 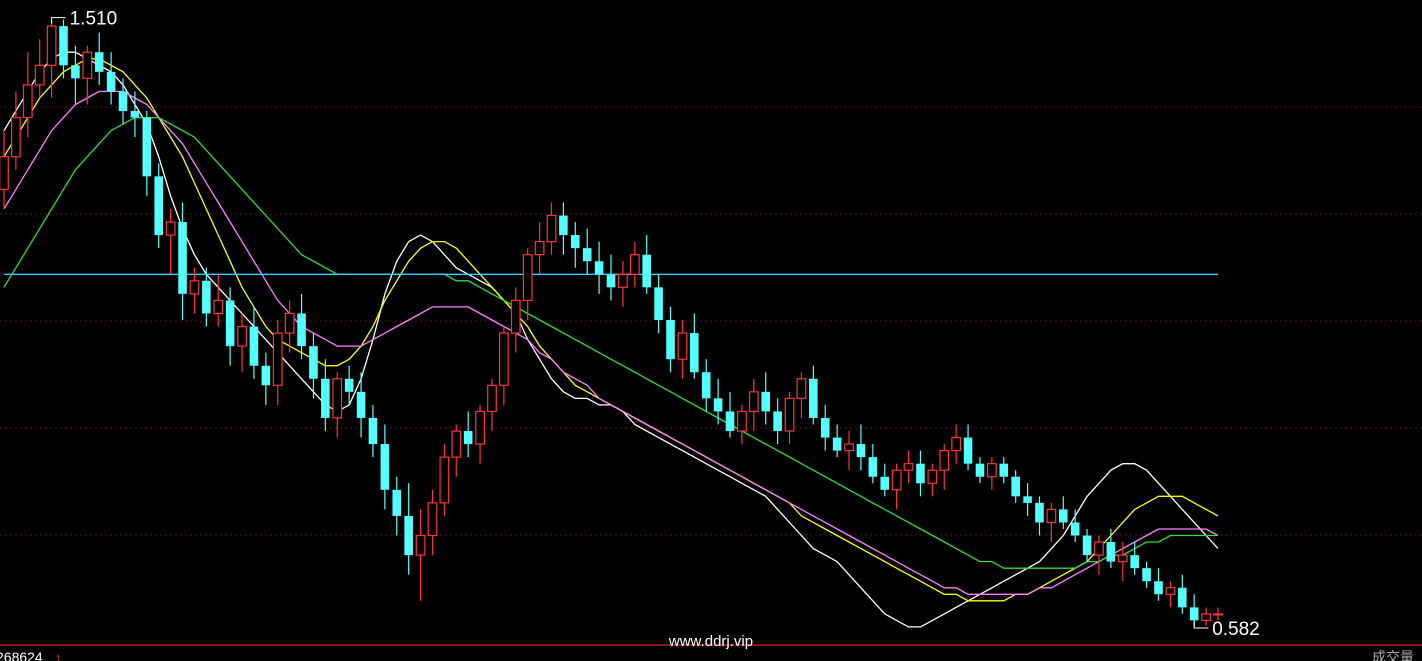 What do you see at coordinates (1393, 655) in the screenshot?
I see `volume-label-fragment: 成交量` at bounding box center [1393, 655].